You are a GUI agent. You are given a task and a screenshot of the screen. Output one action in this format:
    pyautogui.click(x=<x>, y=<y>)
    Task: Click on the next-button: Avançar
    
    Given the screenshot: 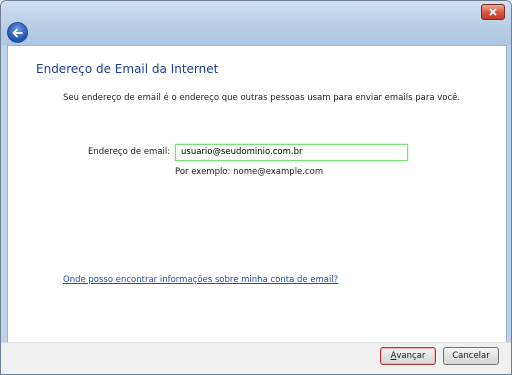 What is the action you would take?
    pyautogui.click(x=408, y=356)
    